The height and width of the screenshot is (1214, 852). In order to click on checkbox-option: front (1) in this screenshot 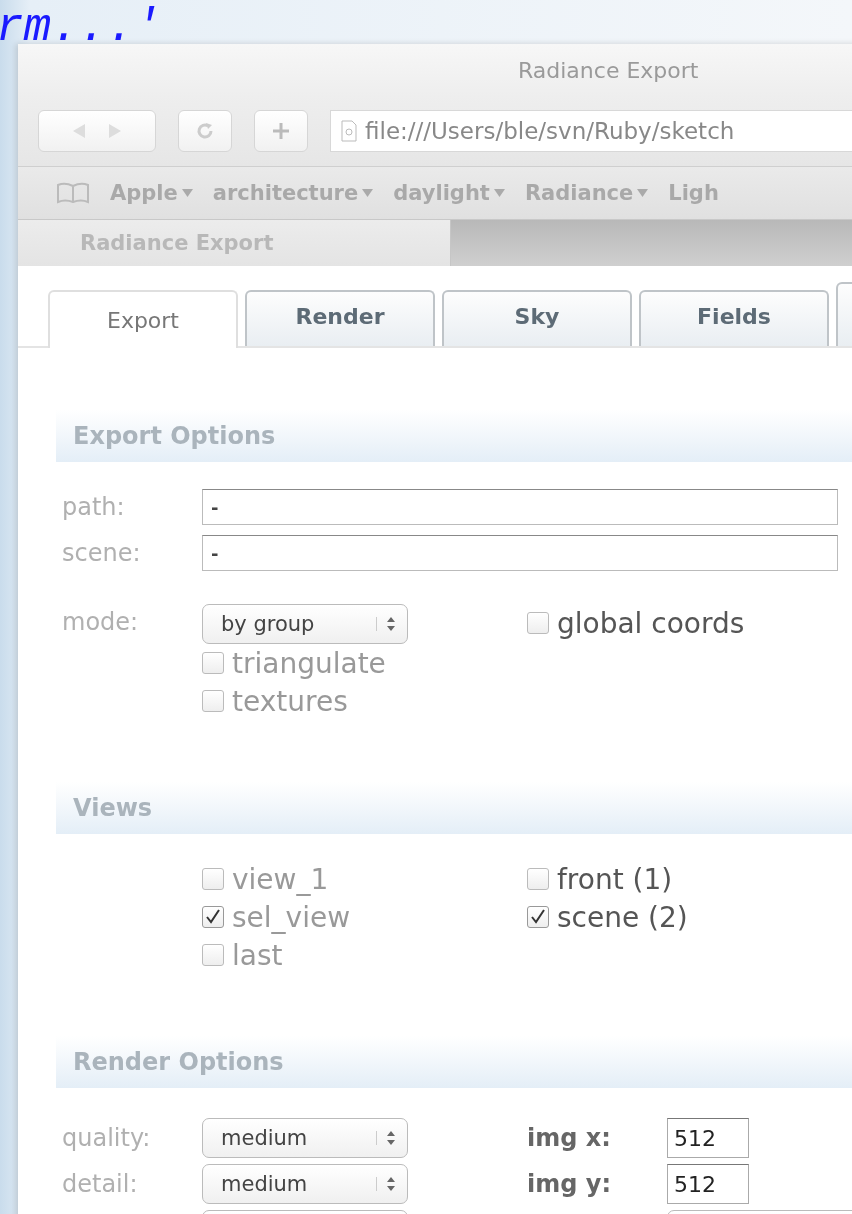, I will do `click(607, 879)`.